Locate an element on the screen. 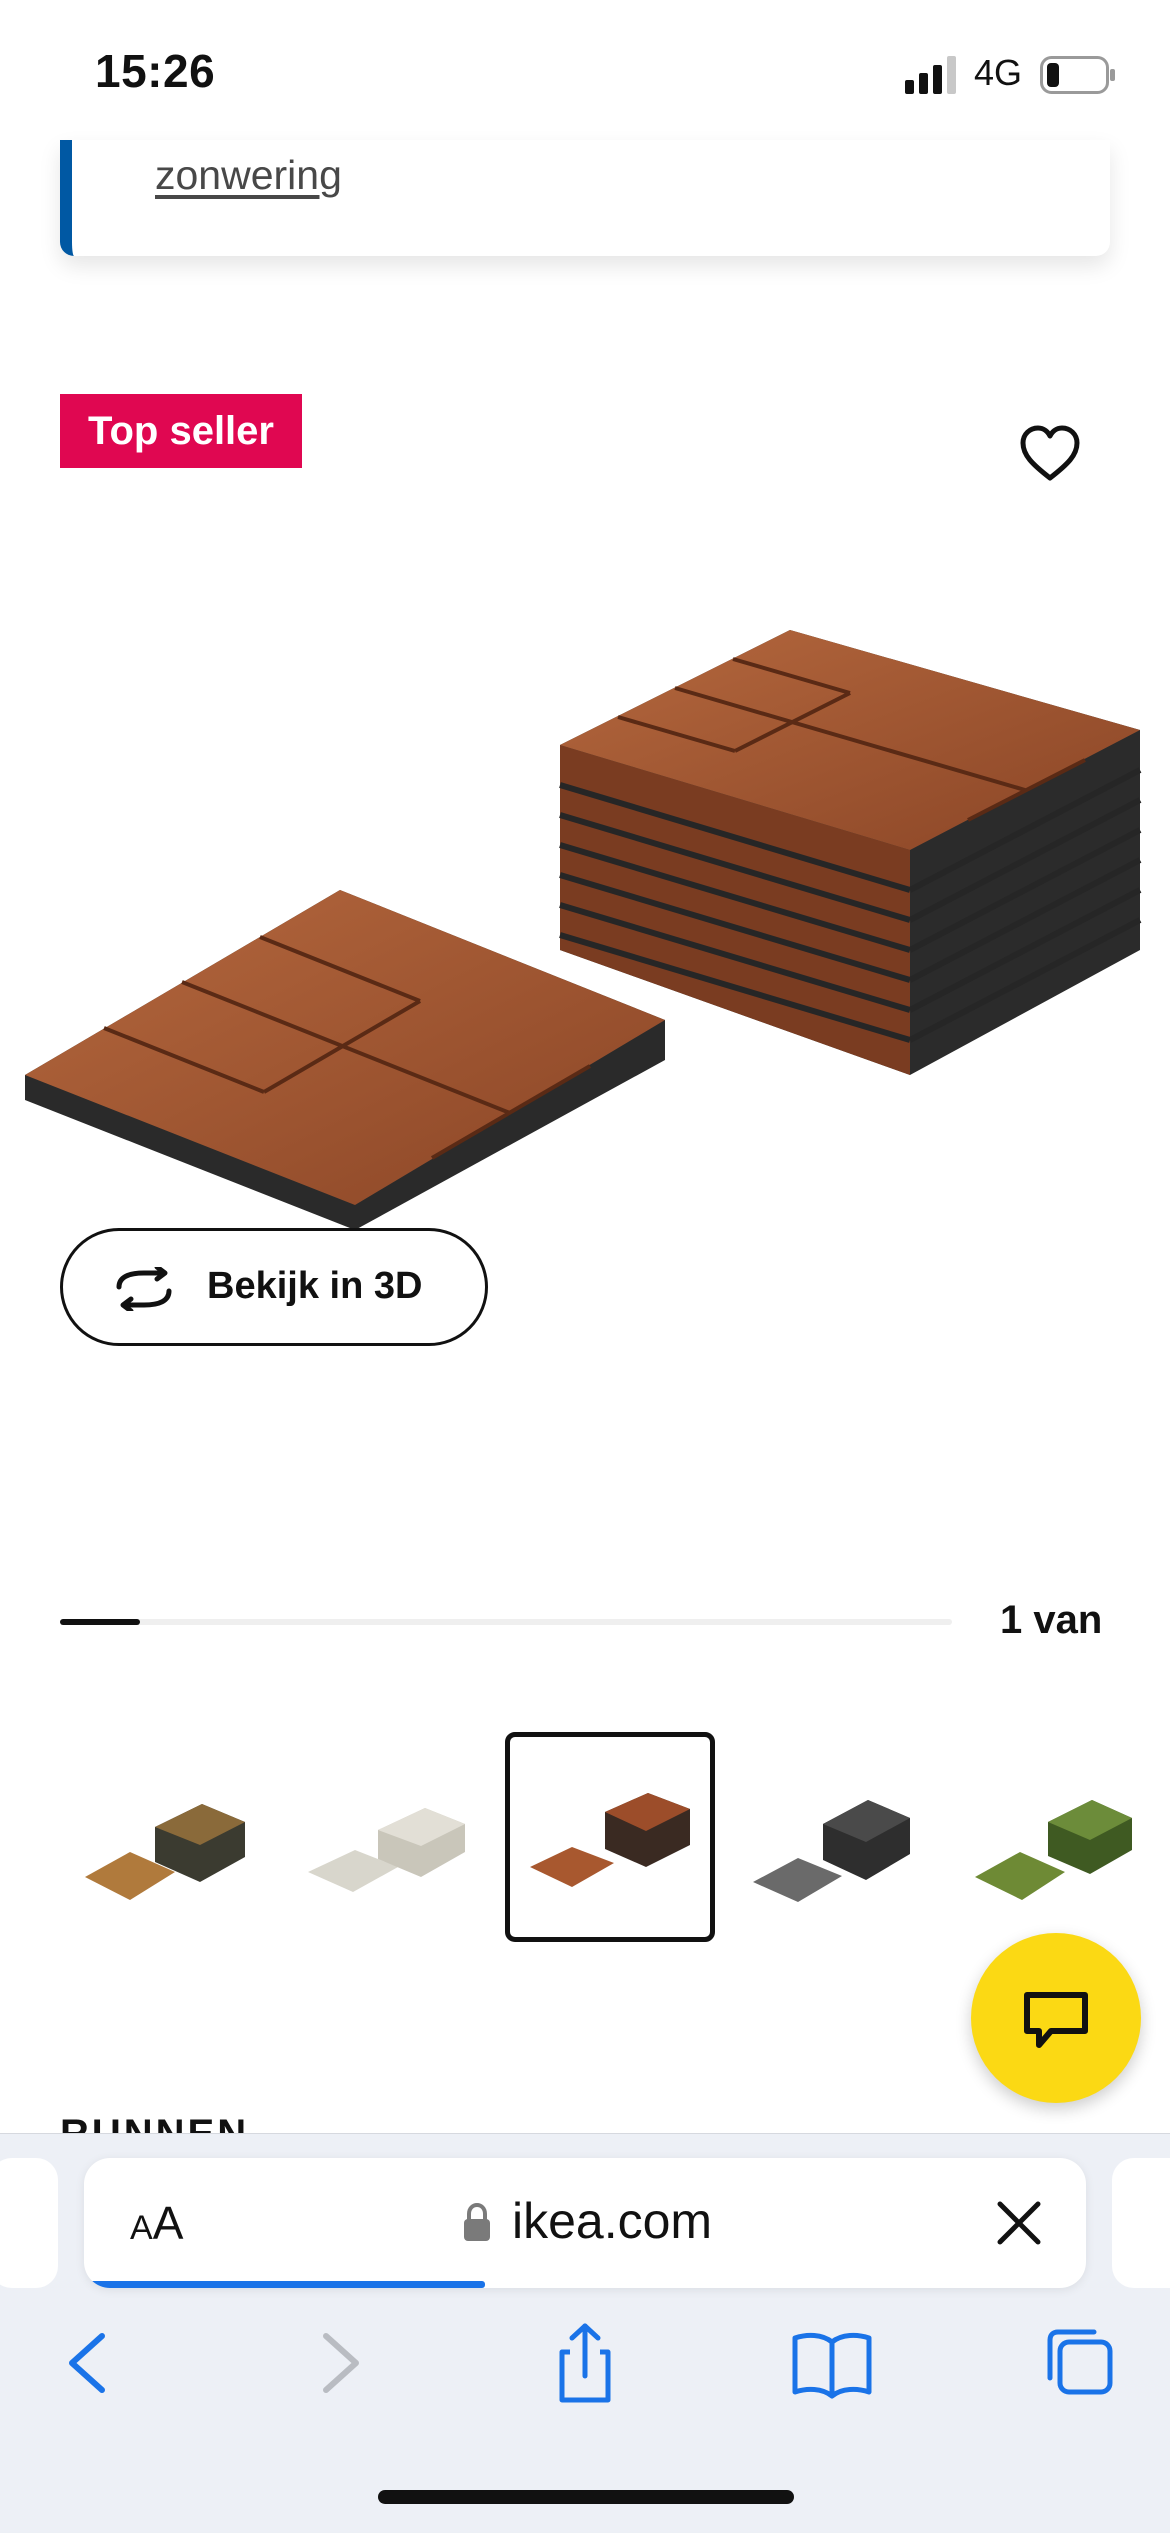 The image size is (1170, 2533). thumbnail-brown-stain is located at coordinates (175, 1837).